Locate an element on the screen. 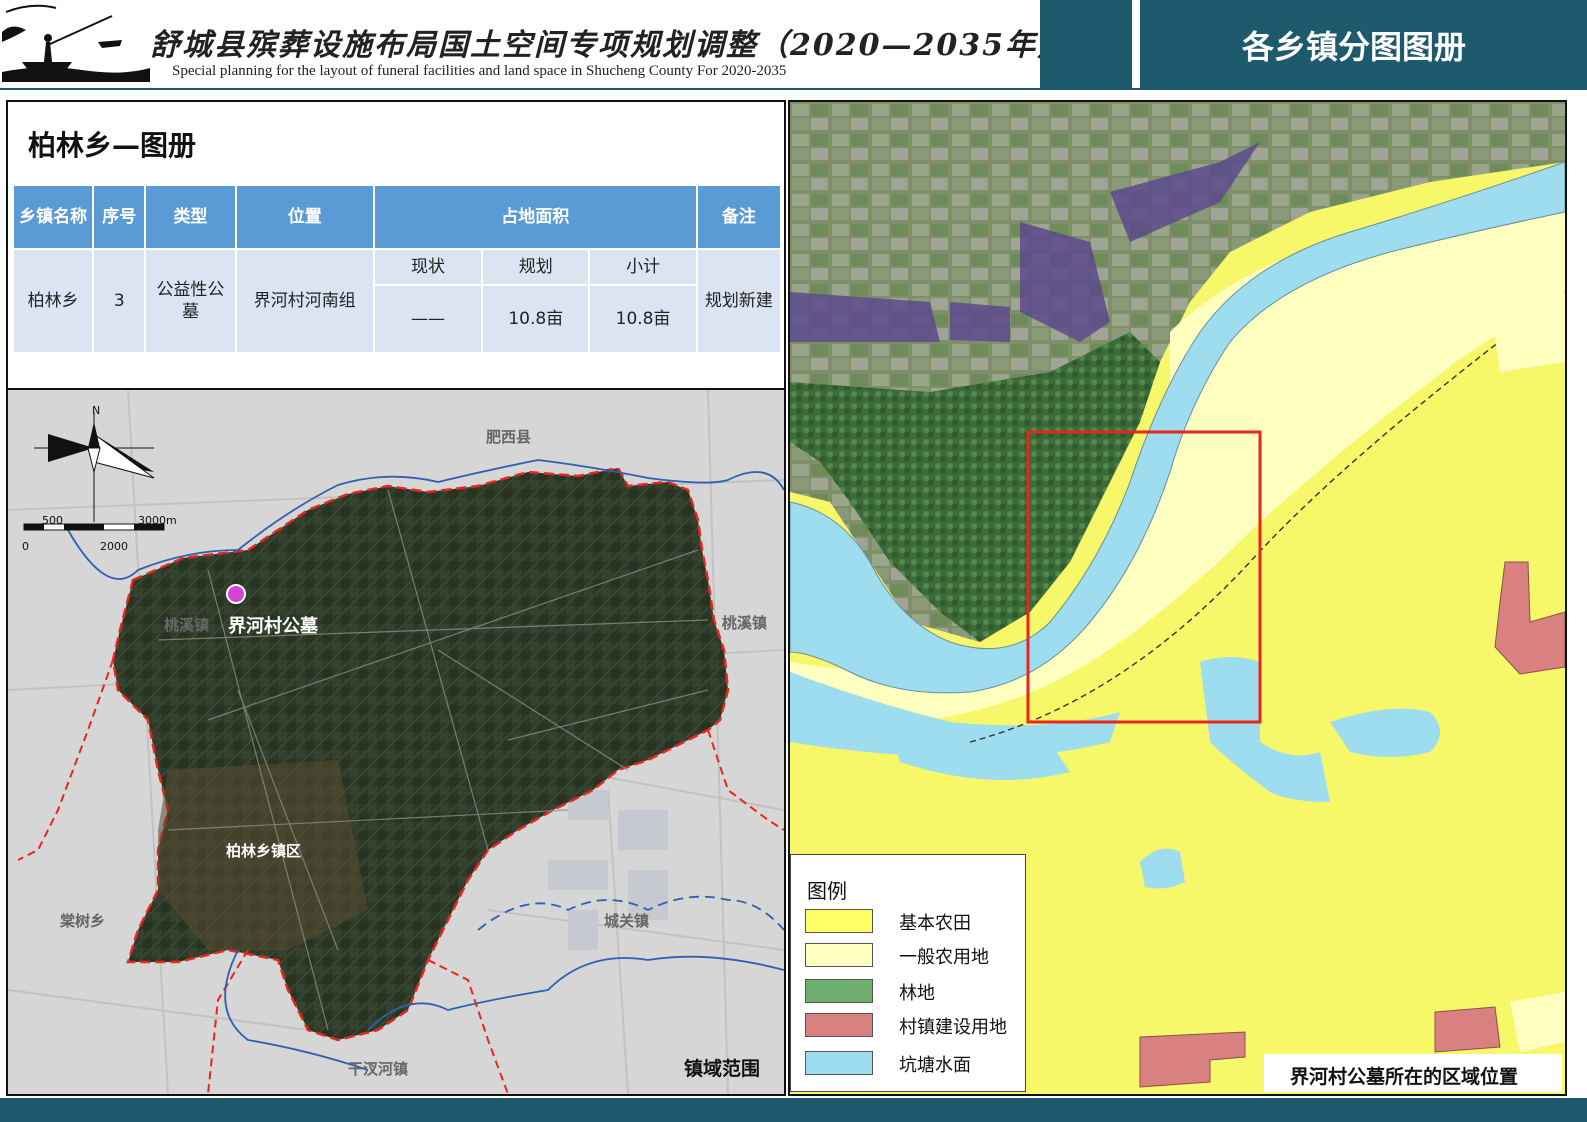 The image size is (1587, 1122). map-label-chengguan: 城关镇 is located at coordinates (627, 921).